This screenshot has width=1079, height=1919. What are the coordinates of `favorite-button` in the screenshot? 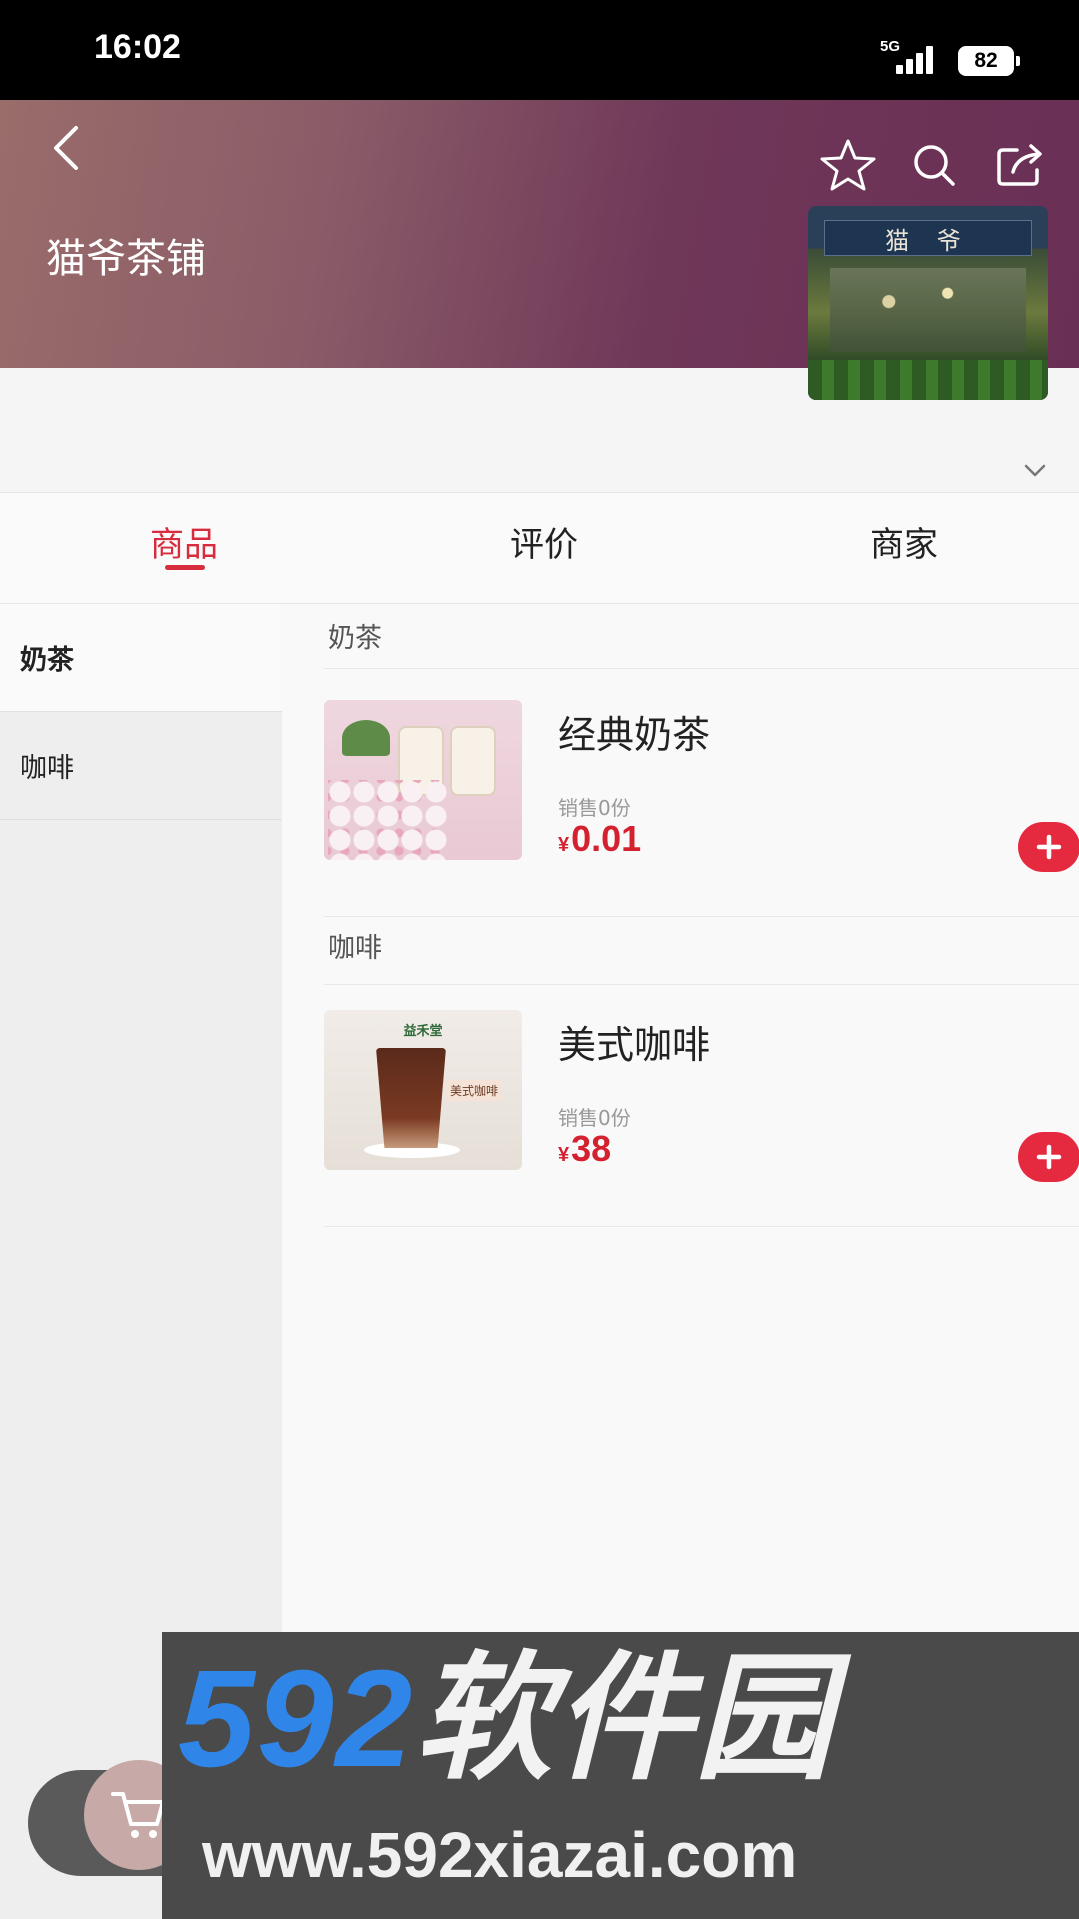 It's located at (848, 165).